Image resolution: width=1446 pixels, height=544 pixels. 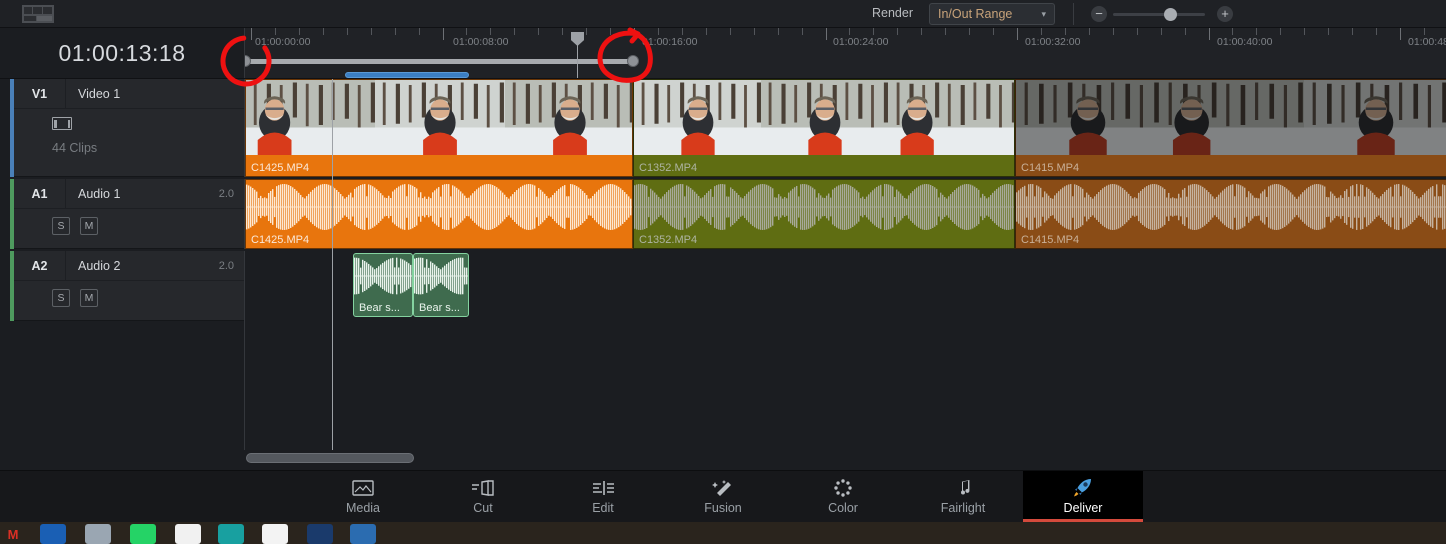 What do you see at coordinates (723, 488) in the screenshot?
I see `fusion-icon` at bounding box center [723, 488].